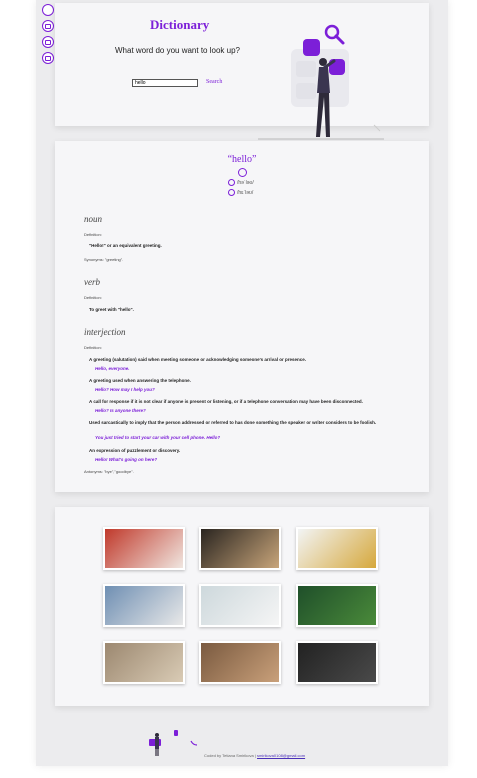 The image size is (477, 778). What do you see at coordinates (111, 309) in the screenshot?
I see `definition-text: To greet with "hello".` at bounding box center [111, 309].